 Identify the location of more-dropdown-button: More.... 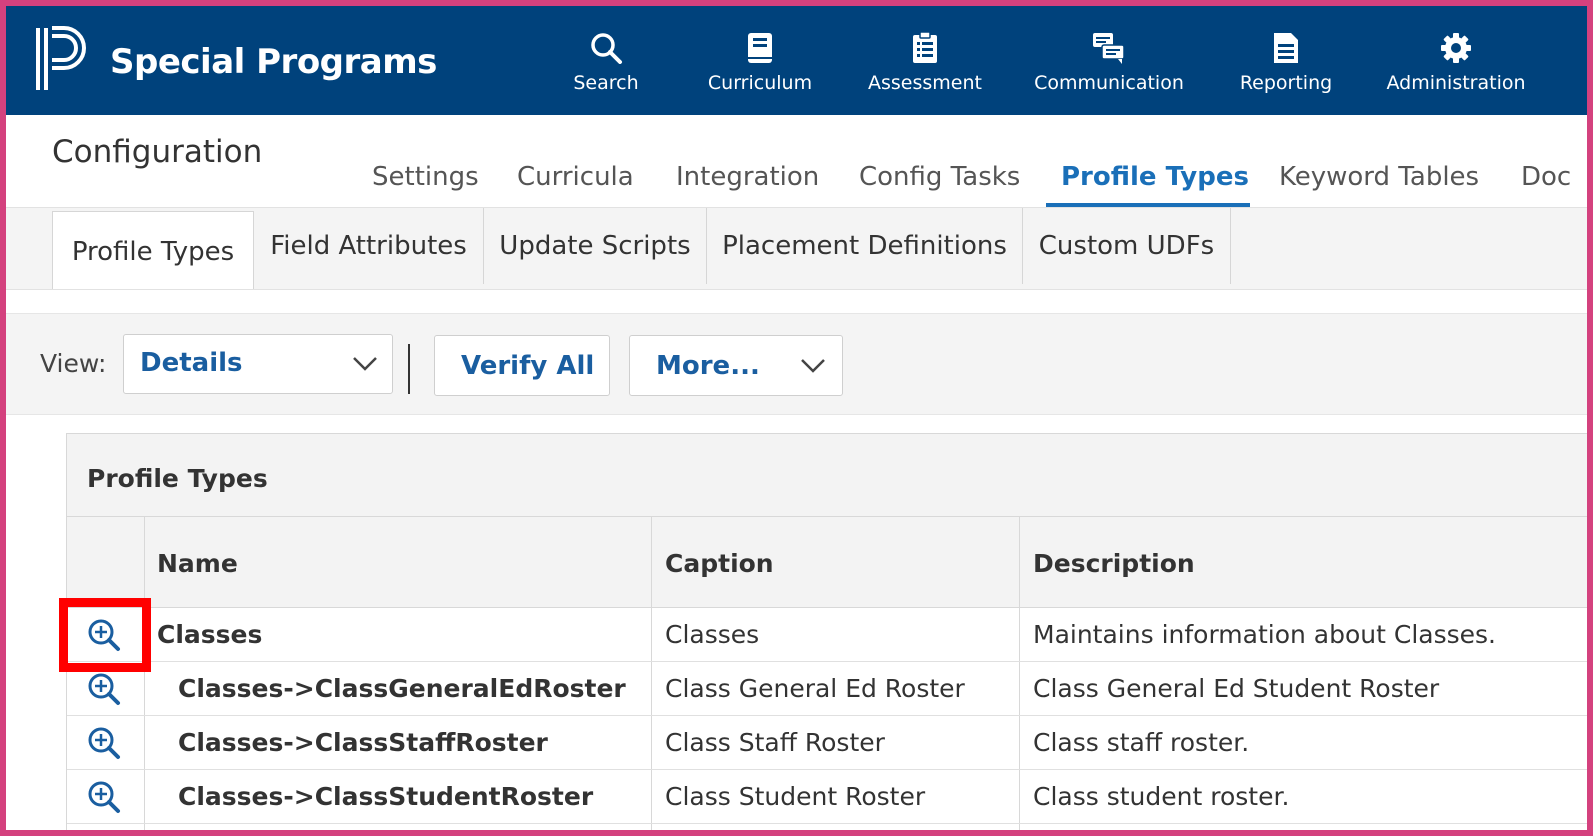
(736, 365).